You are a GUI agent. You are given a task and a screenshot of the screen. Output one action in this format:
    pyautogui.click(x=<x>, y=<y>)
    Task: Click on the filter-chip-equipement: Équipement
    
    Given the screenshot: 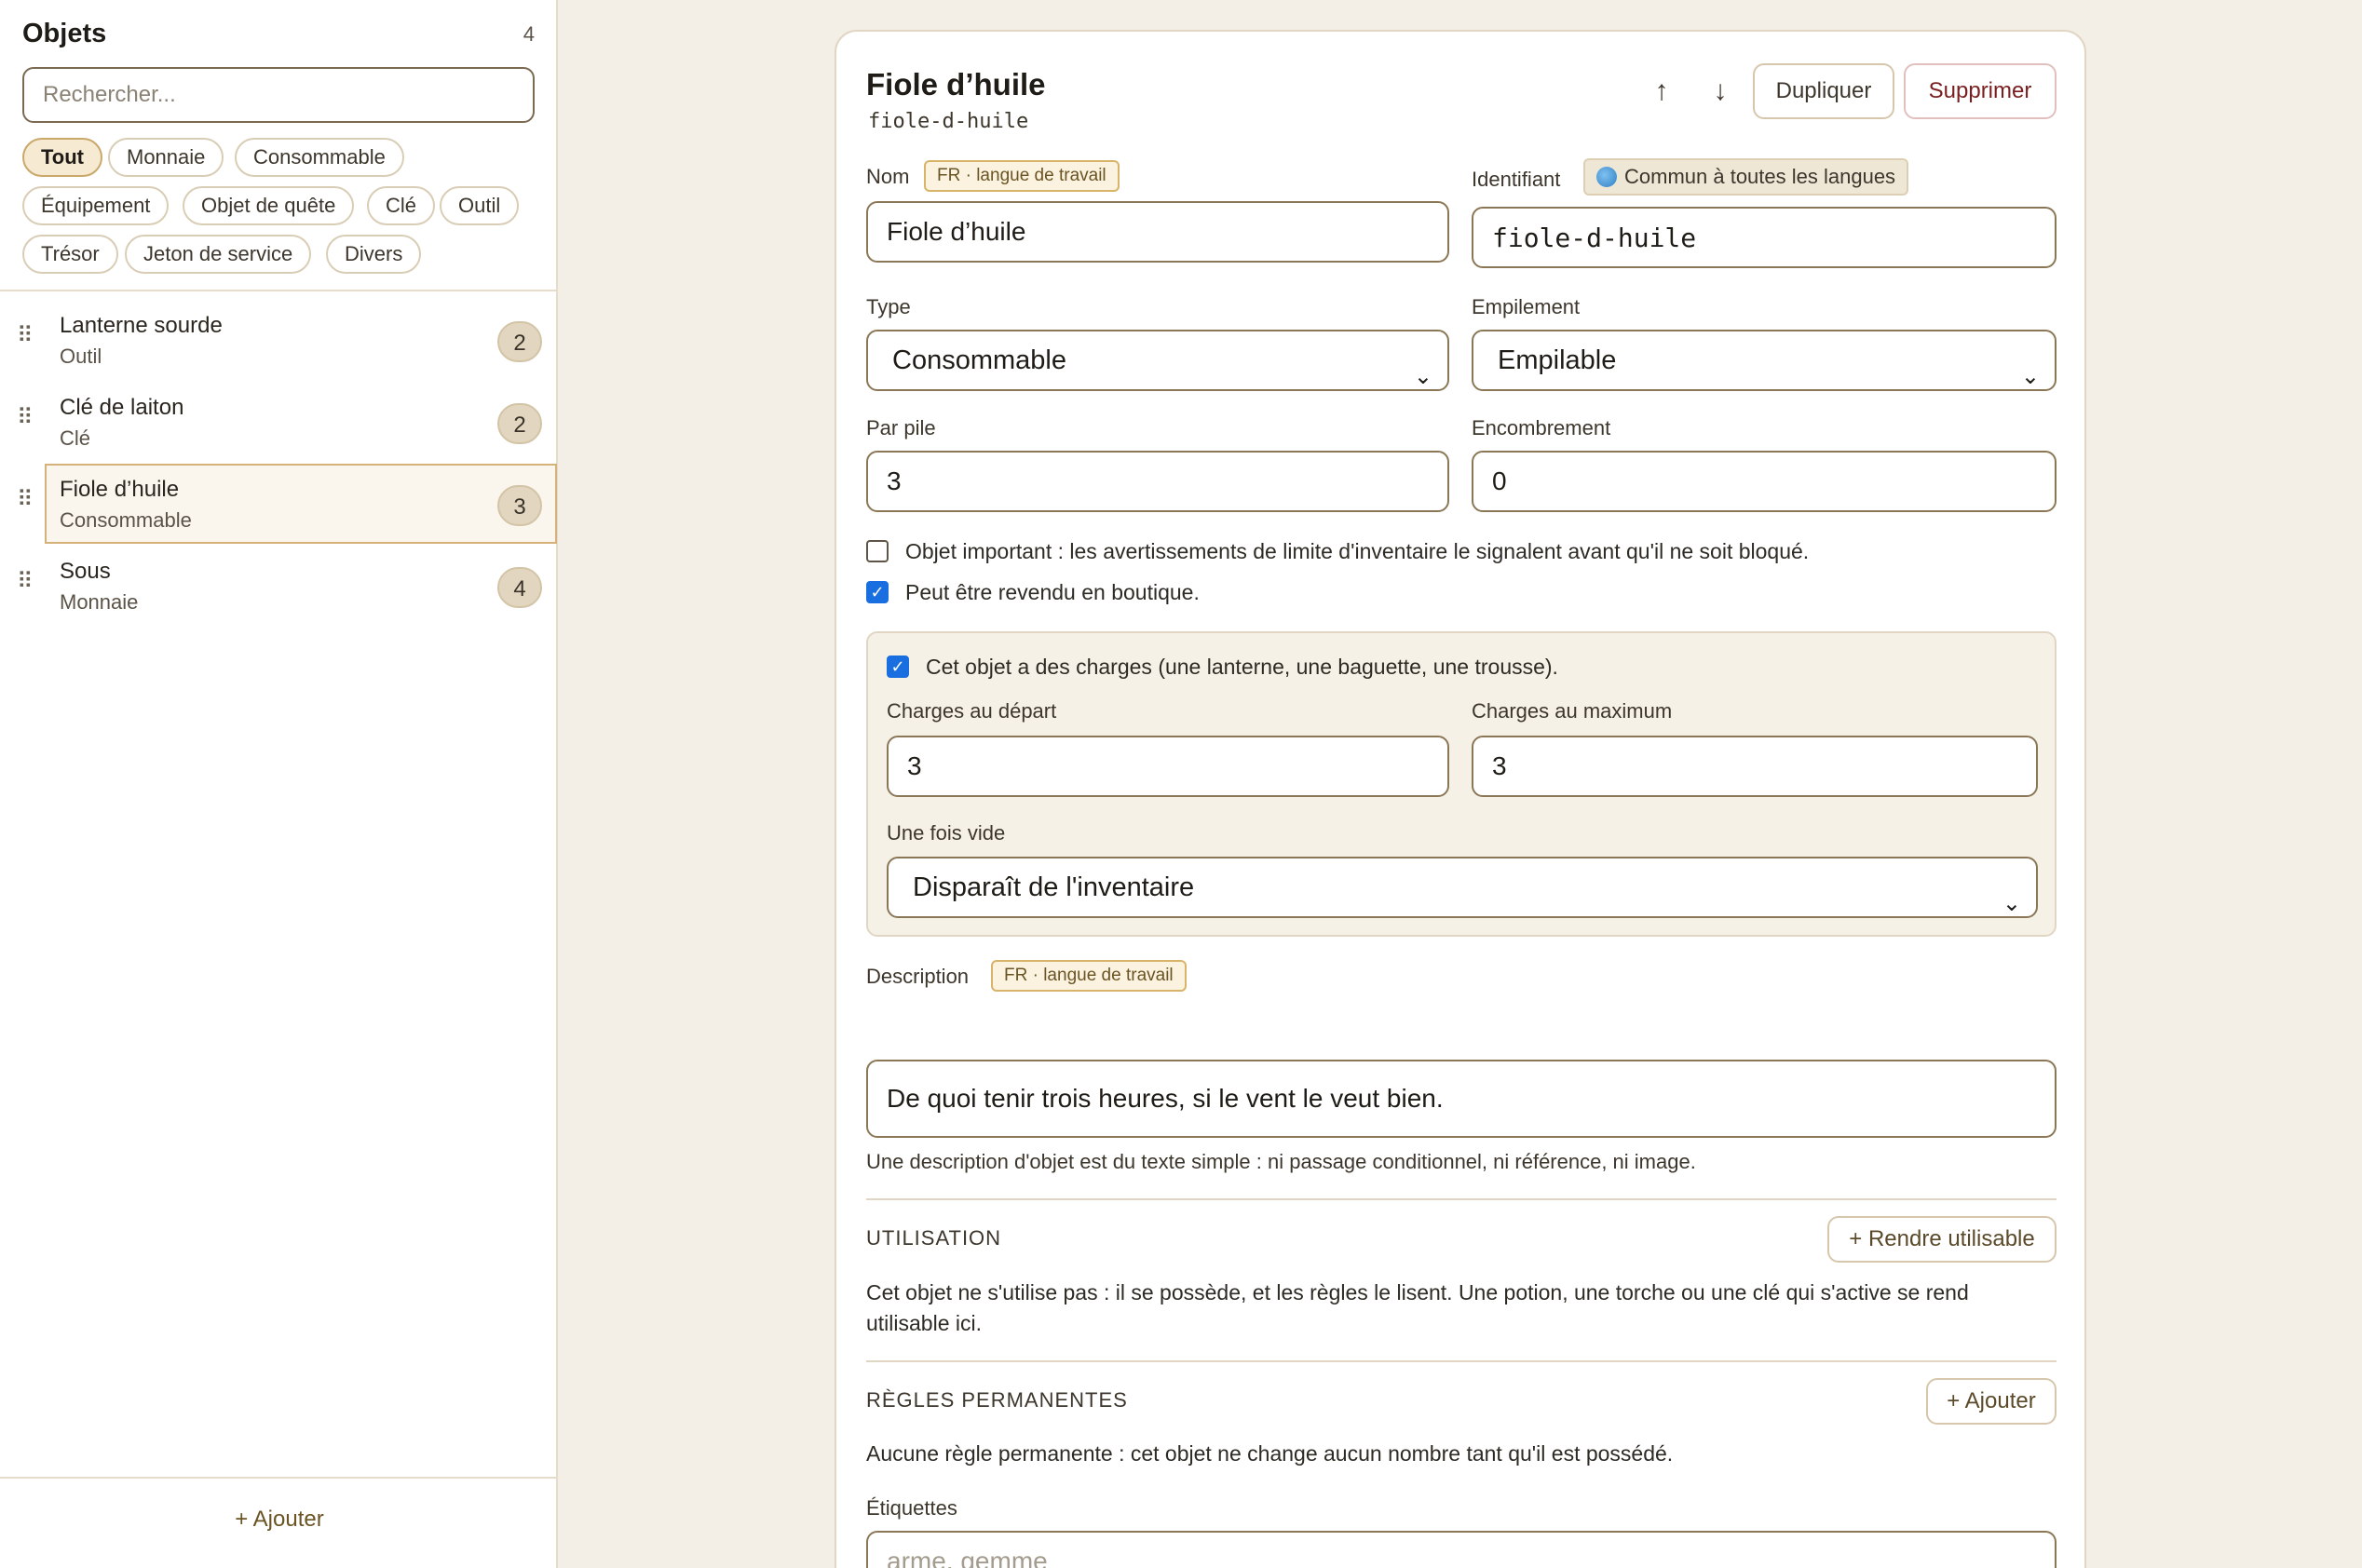 What is the action you would take?
    pyautogui.click(x=96, y=206)
    